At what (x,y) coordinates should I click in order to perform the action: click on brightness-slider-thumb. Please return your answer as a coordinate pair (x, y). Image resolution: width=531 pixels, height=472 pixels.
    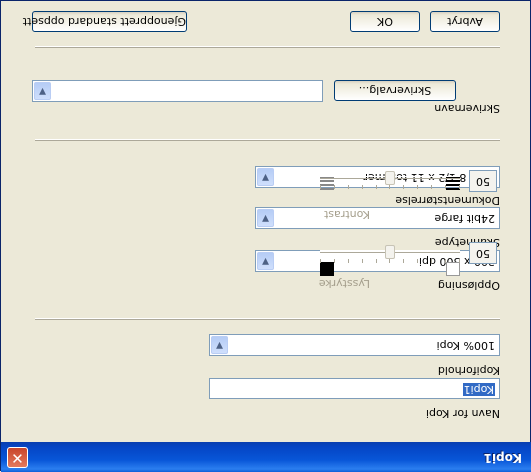
    Looking at the image, I should click on (390, 252).